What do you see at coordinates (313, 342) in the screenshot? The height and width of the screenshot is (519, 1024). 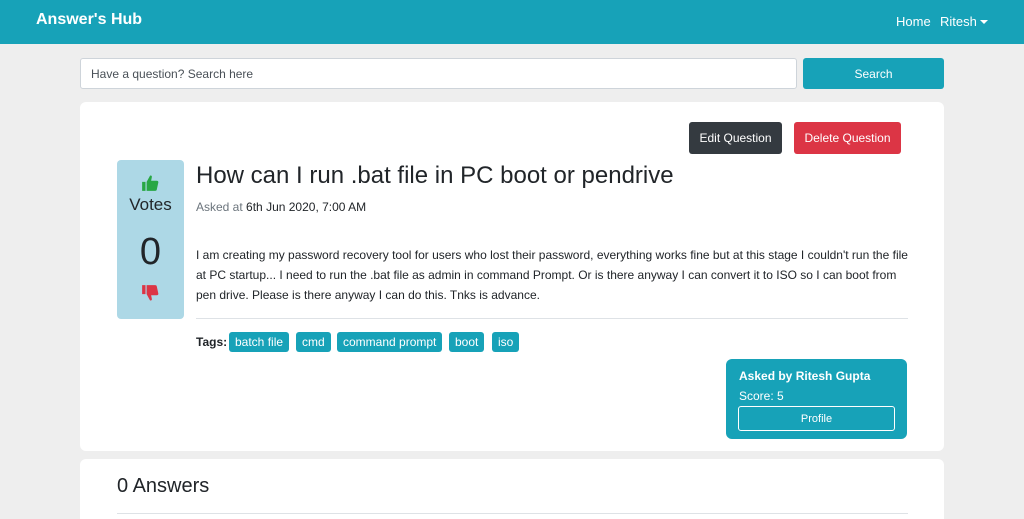 I see `tag-cmd: cmd` at bounding box center [313, 342].